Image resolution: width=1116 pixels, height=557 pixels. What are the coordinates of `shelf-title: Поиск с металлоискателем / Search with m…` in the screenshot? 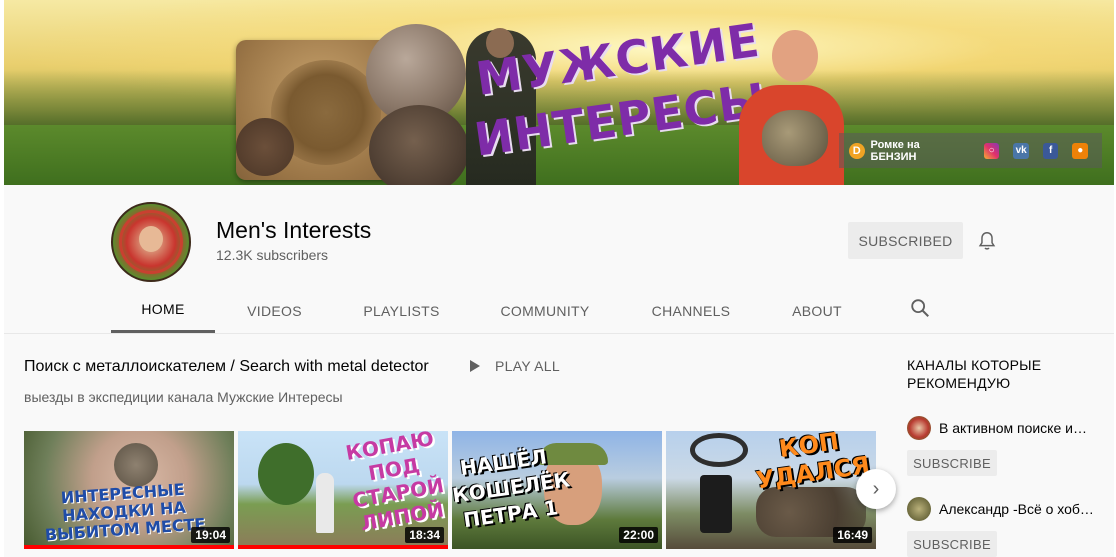 It's located at (226, 367).